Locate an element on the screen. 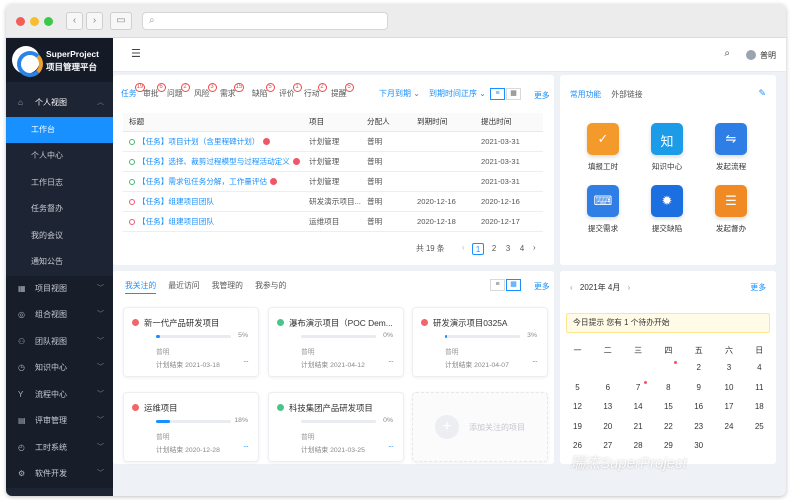  project-card: 新一代产品研发项目 5% 普明 计划结束 2021-03-18 ··· is located at coordinates (191, 342).